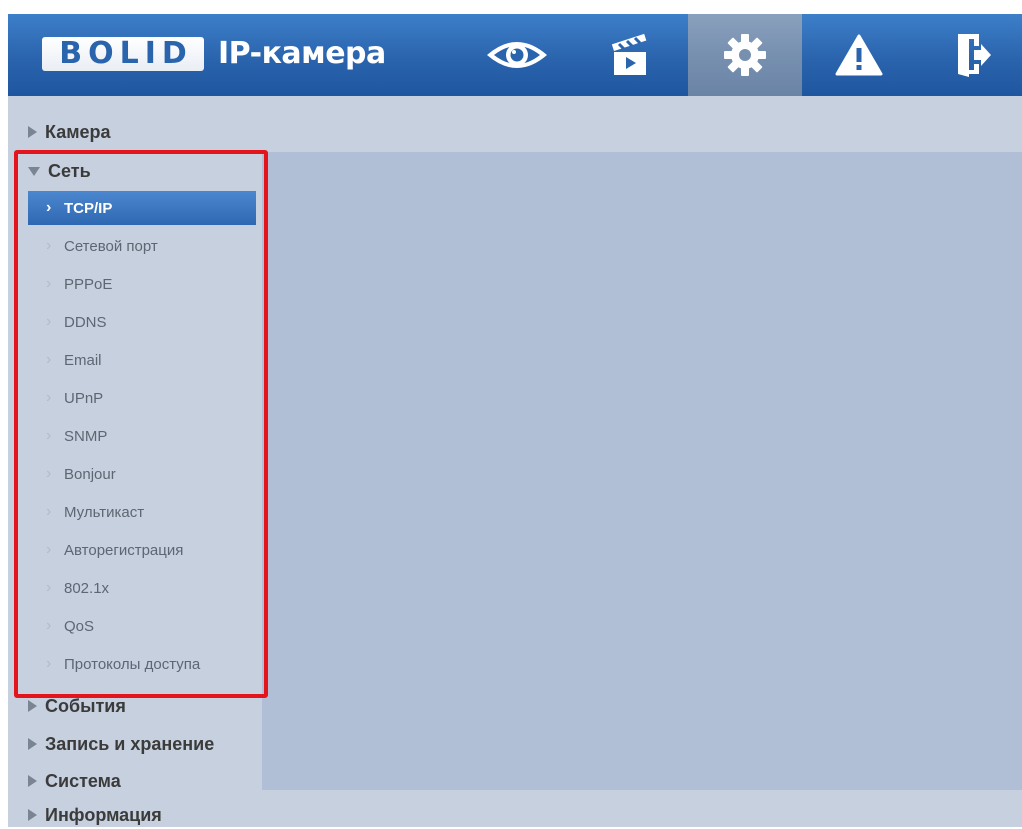 This screenshot has width=1022, height=829. Describe the element at coordinates (88, 284) in the screenshot. I see `submenu-pppoe-label: PPPoE` at that location.